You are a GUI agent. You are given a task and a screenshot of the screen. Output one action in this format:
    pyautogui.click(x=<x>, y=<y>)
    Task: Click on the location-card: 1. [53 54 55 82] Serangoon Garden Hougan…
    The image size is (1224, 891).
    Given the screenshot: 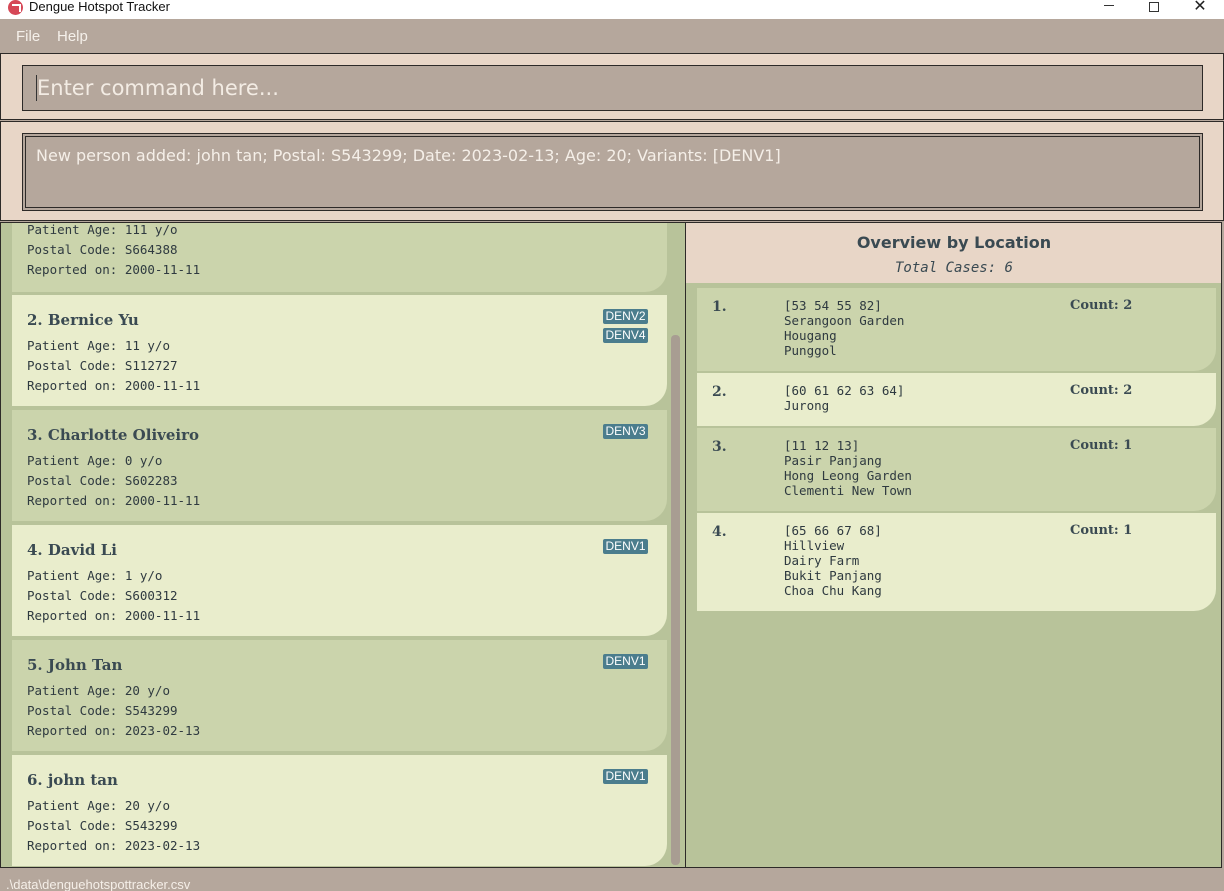 What is the action you would take?
    pyautogui.click(x=956, y=329)
    